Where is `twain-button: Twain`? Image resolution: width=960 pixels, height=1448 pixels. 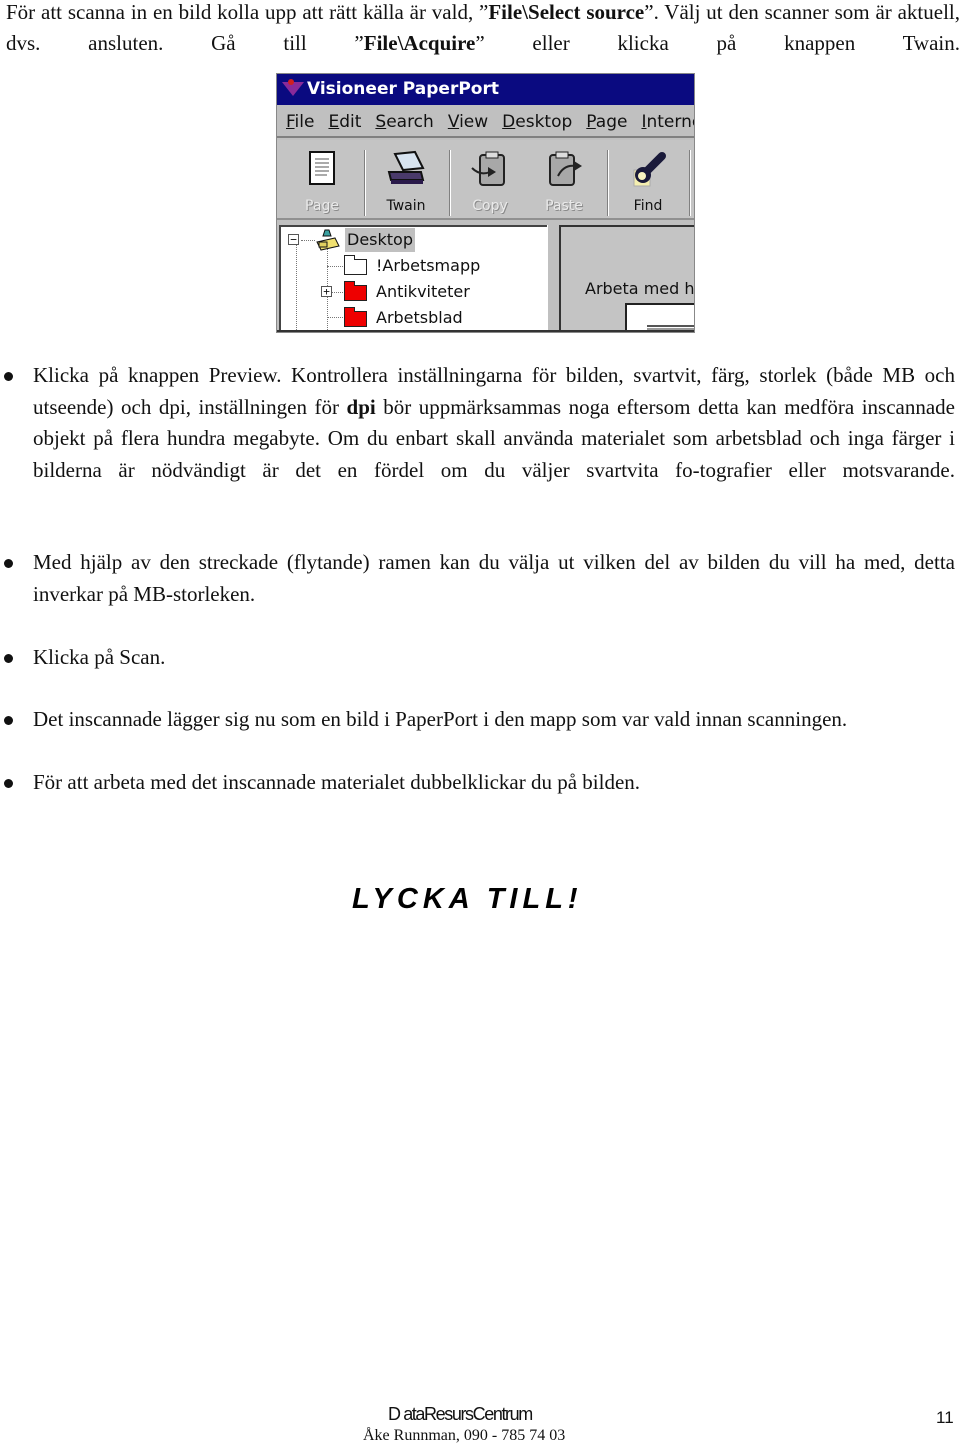
twain-button: Twain is located at coordinates (406, 181).